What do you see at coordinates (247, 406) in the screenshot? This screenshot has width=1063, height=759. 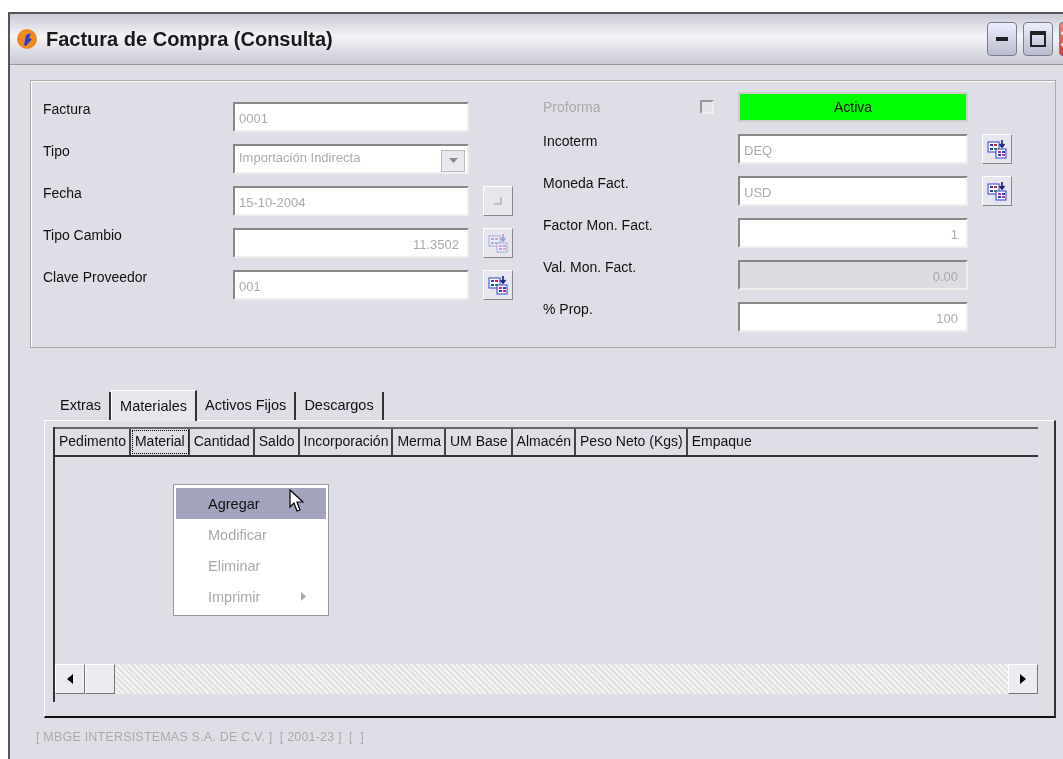 I see `tab: Activos Fijos` at bounding box center [247, 406].